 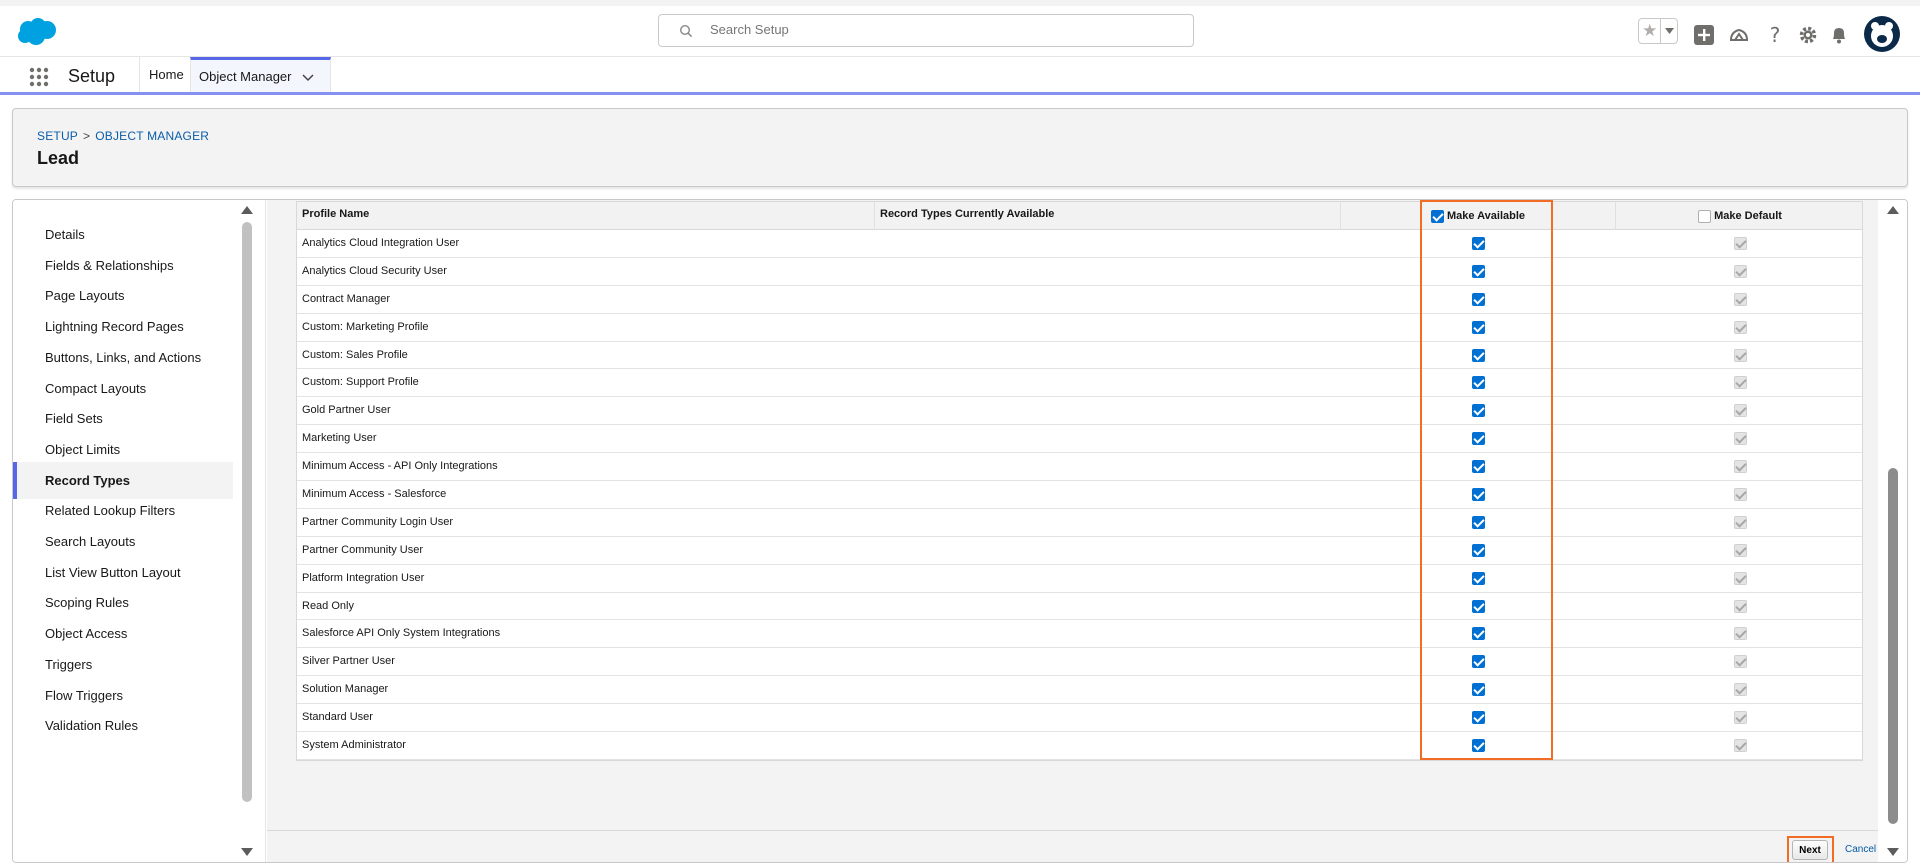 I want to click on settings-gear-icon, so click(x=1808, y=35).